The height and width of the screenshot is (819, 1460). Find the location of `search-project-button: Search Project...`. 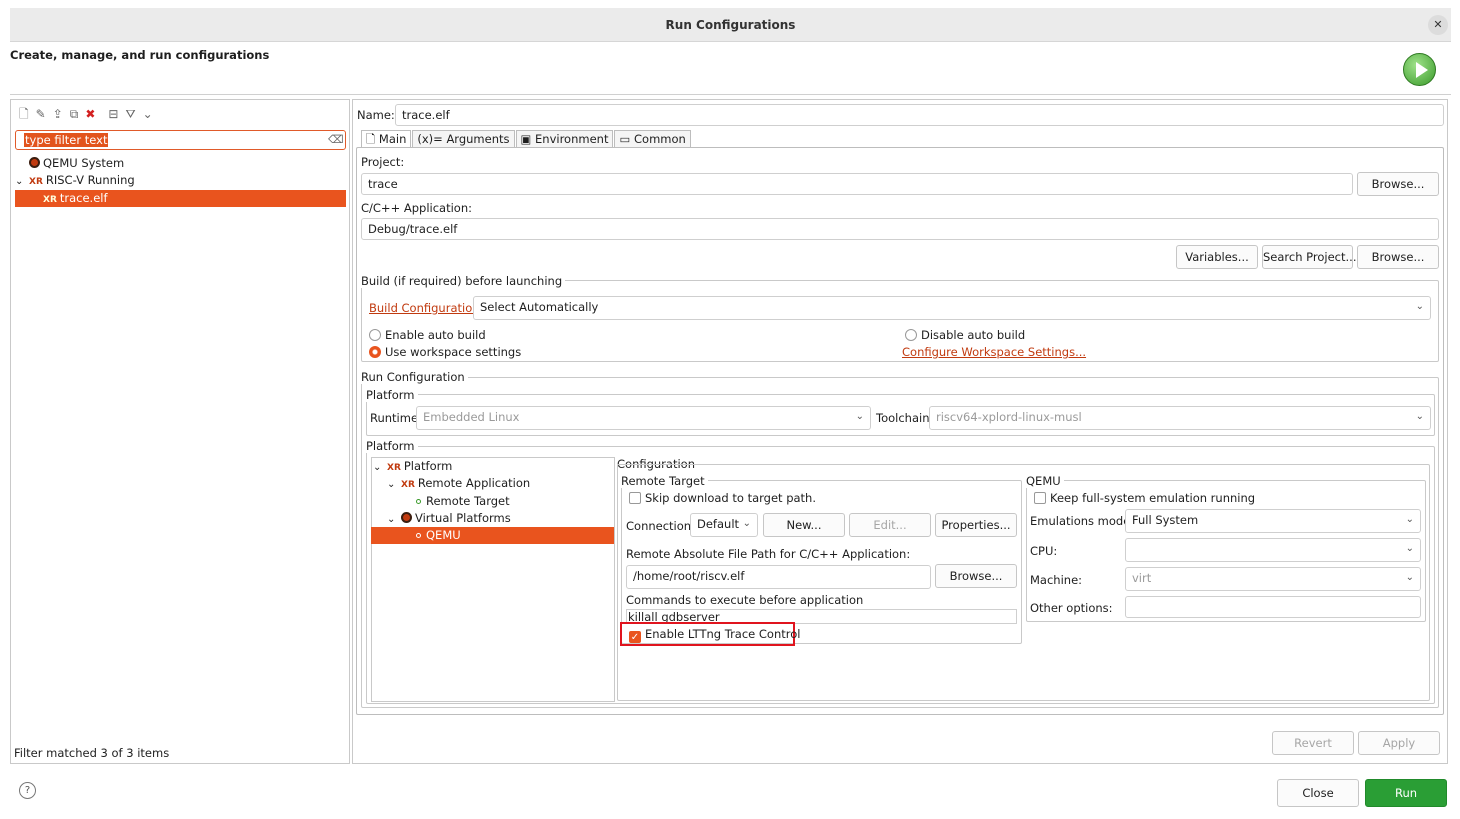

search-project-button: Search Project... is located at coordinates (1309, 257).